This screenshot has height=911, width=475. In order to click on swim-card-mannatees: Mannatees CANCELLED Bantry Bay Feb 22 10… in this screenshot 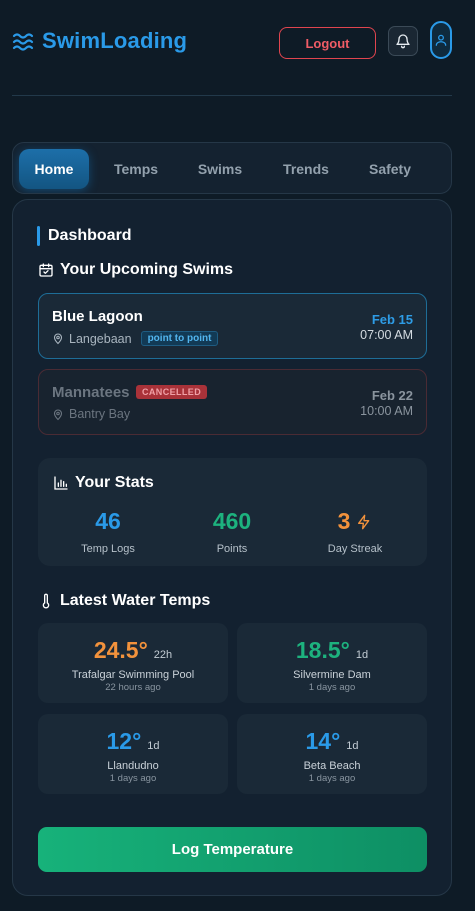, I will do `click(232, 402)`.